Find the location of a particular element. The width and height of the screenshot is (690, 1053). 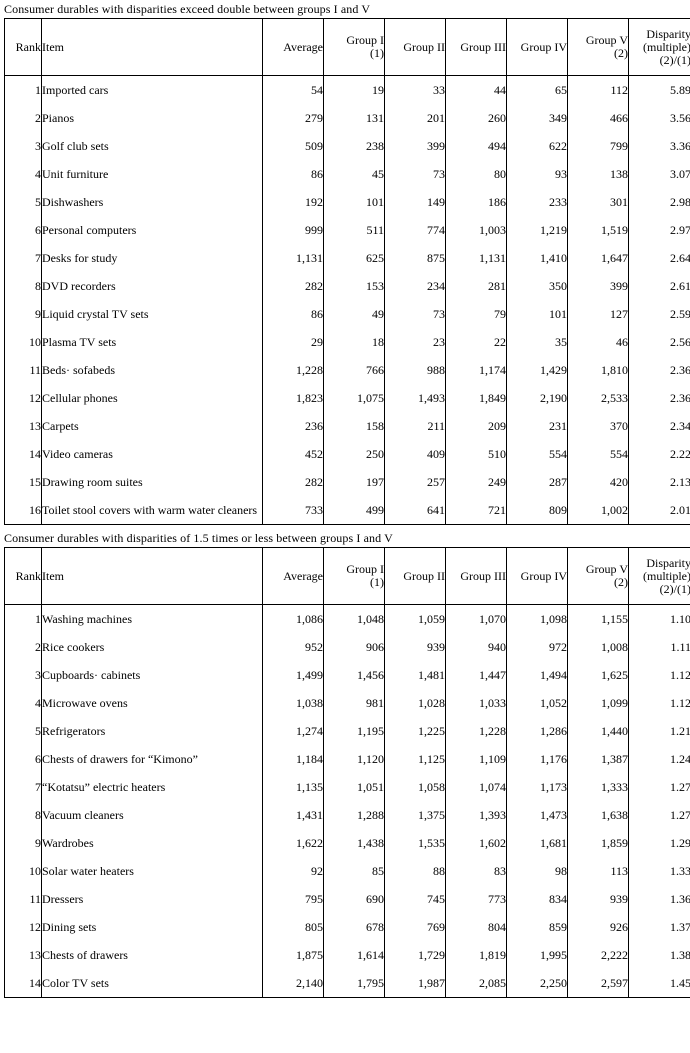

cell-group-4: 1,173 is located at coordinates (537, 787).